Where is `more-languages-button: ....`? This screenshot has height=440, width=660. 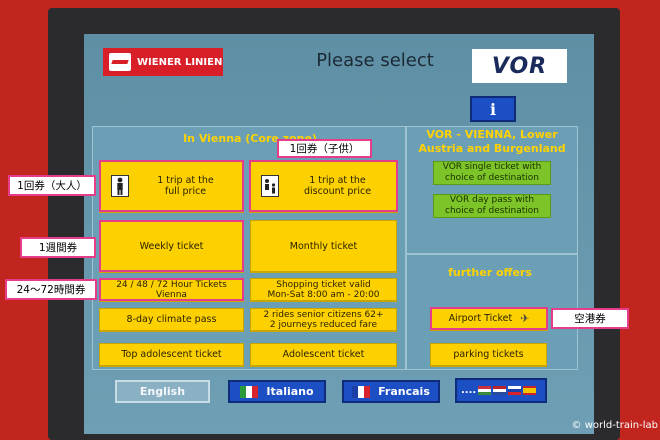
more-languages-button: .... is located at coordinates (501, 390).